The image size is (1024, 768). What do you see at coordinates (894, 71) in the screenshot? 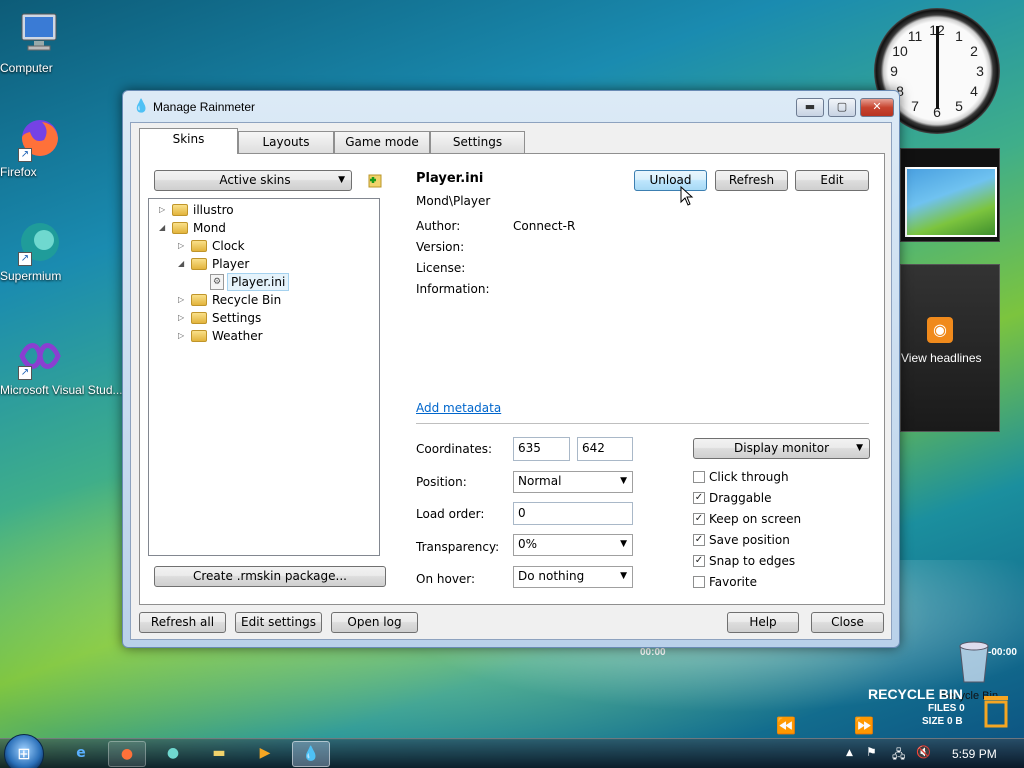
I see `clock-number: 9` at bounding box center [894, 71].